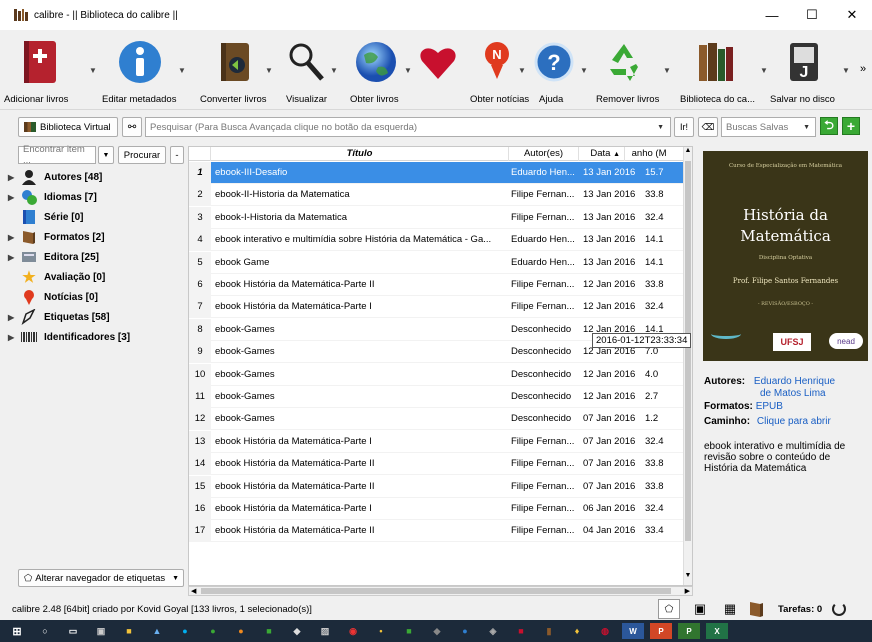 The image size is (872, 642). What do you see at coordinates (306, 71) in the screenshot?
I see `view-button: Visualizar` at bounding box center [306, 71].